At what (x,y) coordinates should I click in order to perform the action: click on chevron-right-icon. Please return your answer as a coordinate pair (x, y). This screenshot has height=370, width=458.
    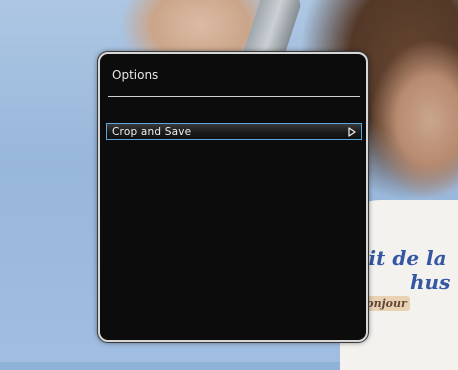
    Looking at the image, I should click on (352, 131).